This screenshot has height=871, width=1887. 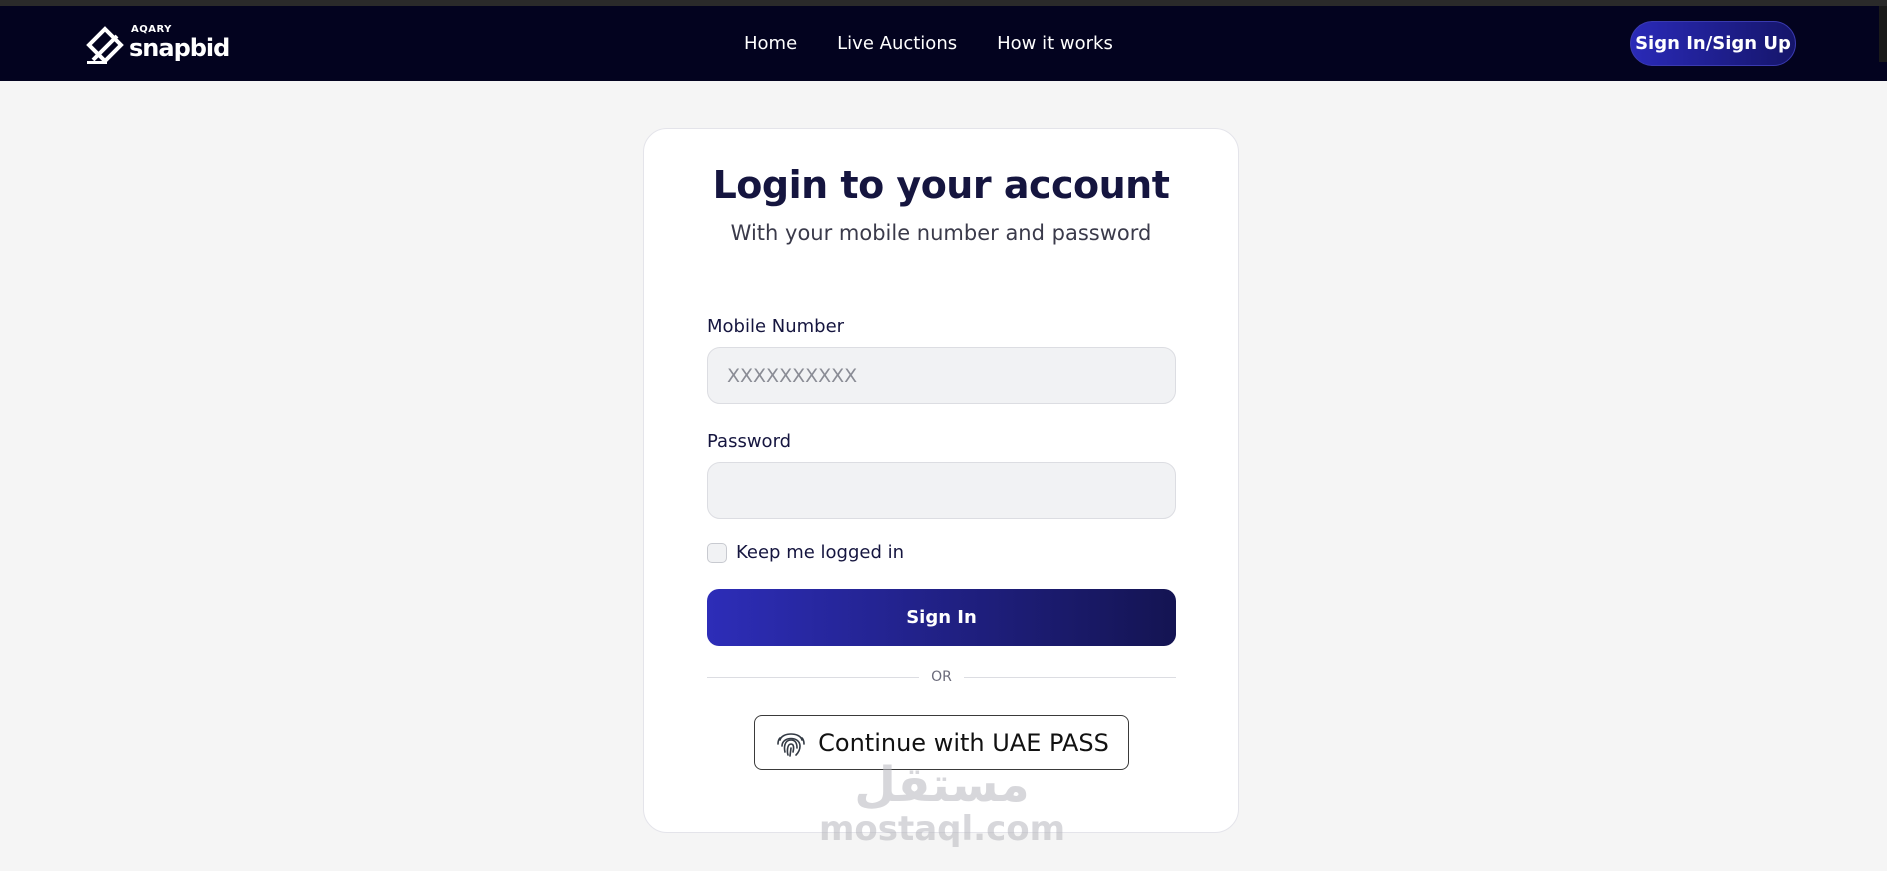 I want to click on or-divider: OR, so click(x=941, y=677).